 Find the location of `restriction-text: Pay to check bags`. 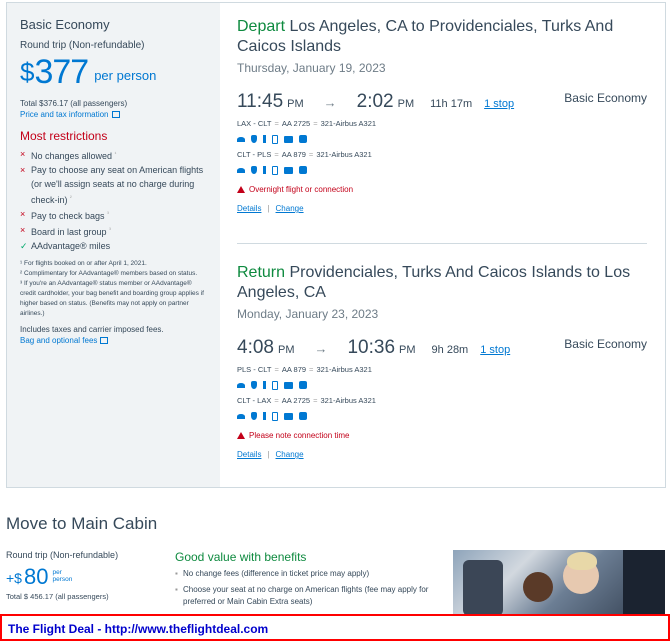

restriction-text: Pay to check bags is located at coordinates (68, 216).